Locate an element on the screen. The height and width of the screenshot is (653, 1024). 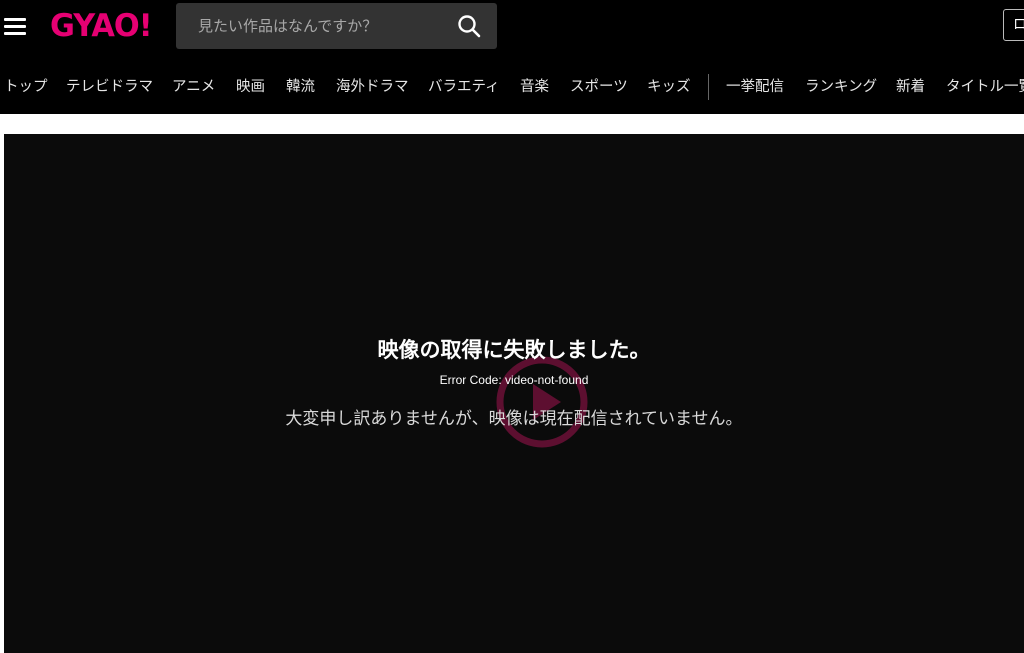
nav-item-binge: 一挙配信 is located at coordinates (755, 87).